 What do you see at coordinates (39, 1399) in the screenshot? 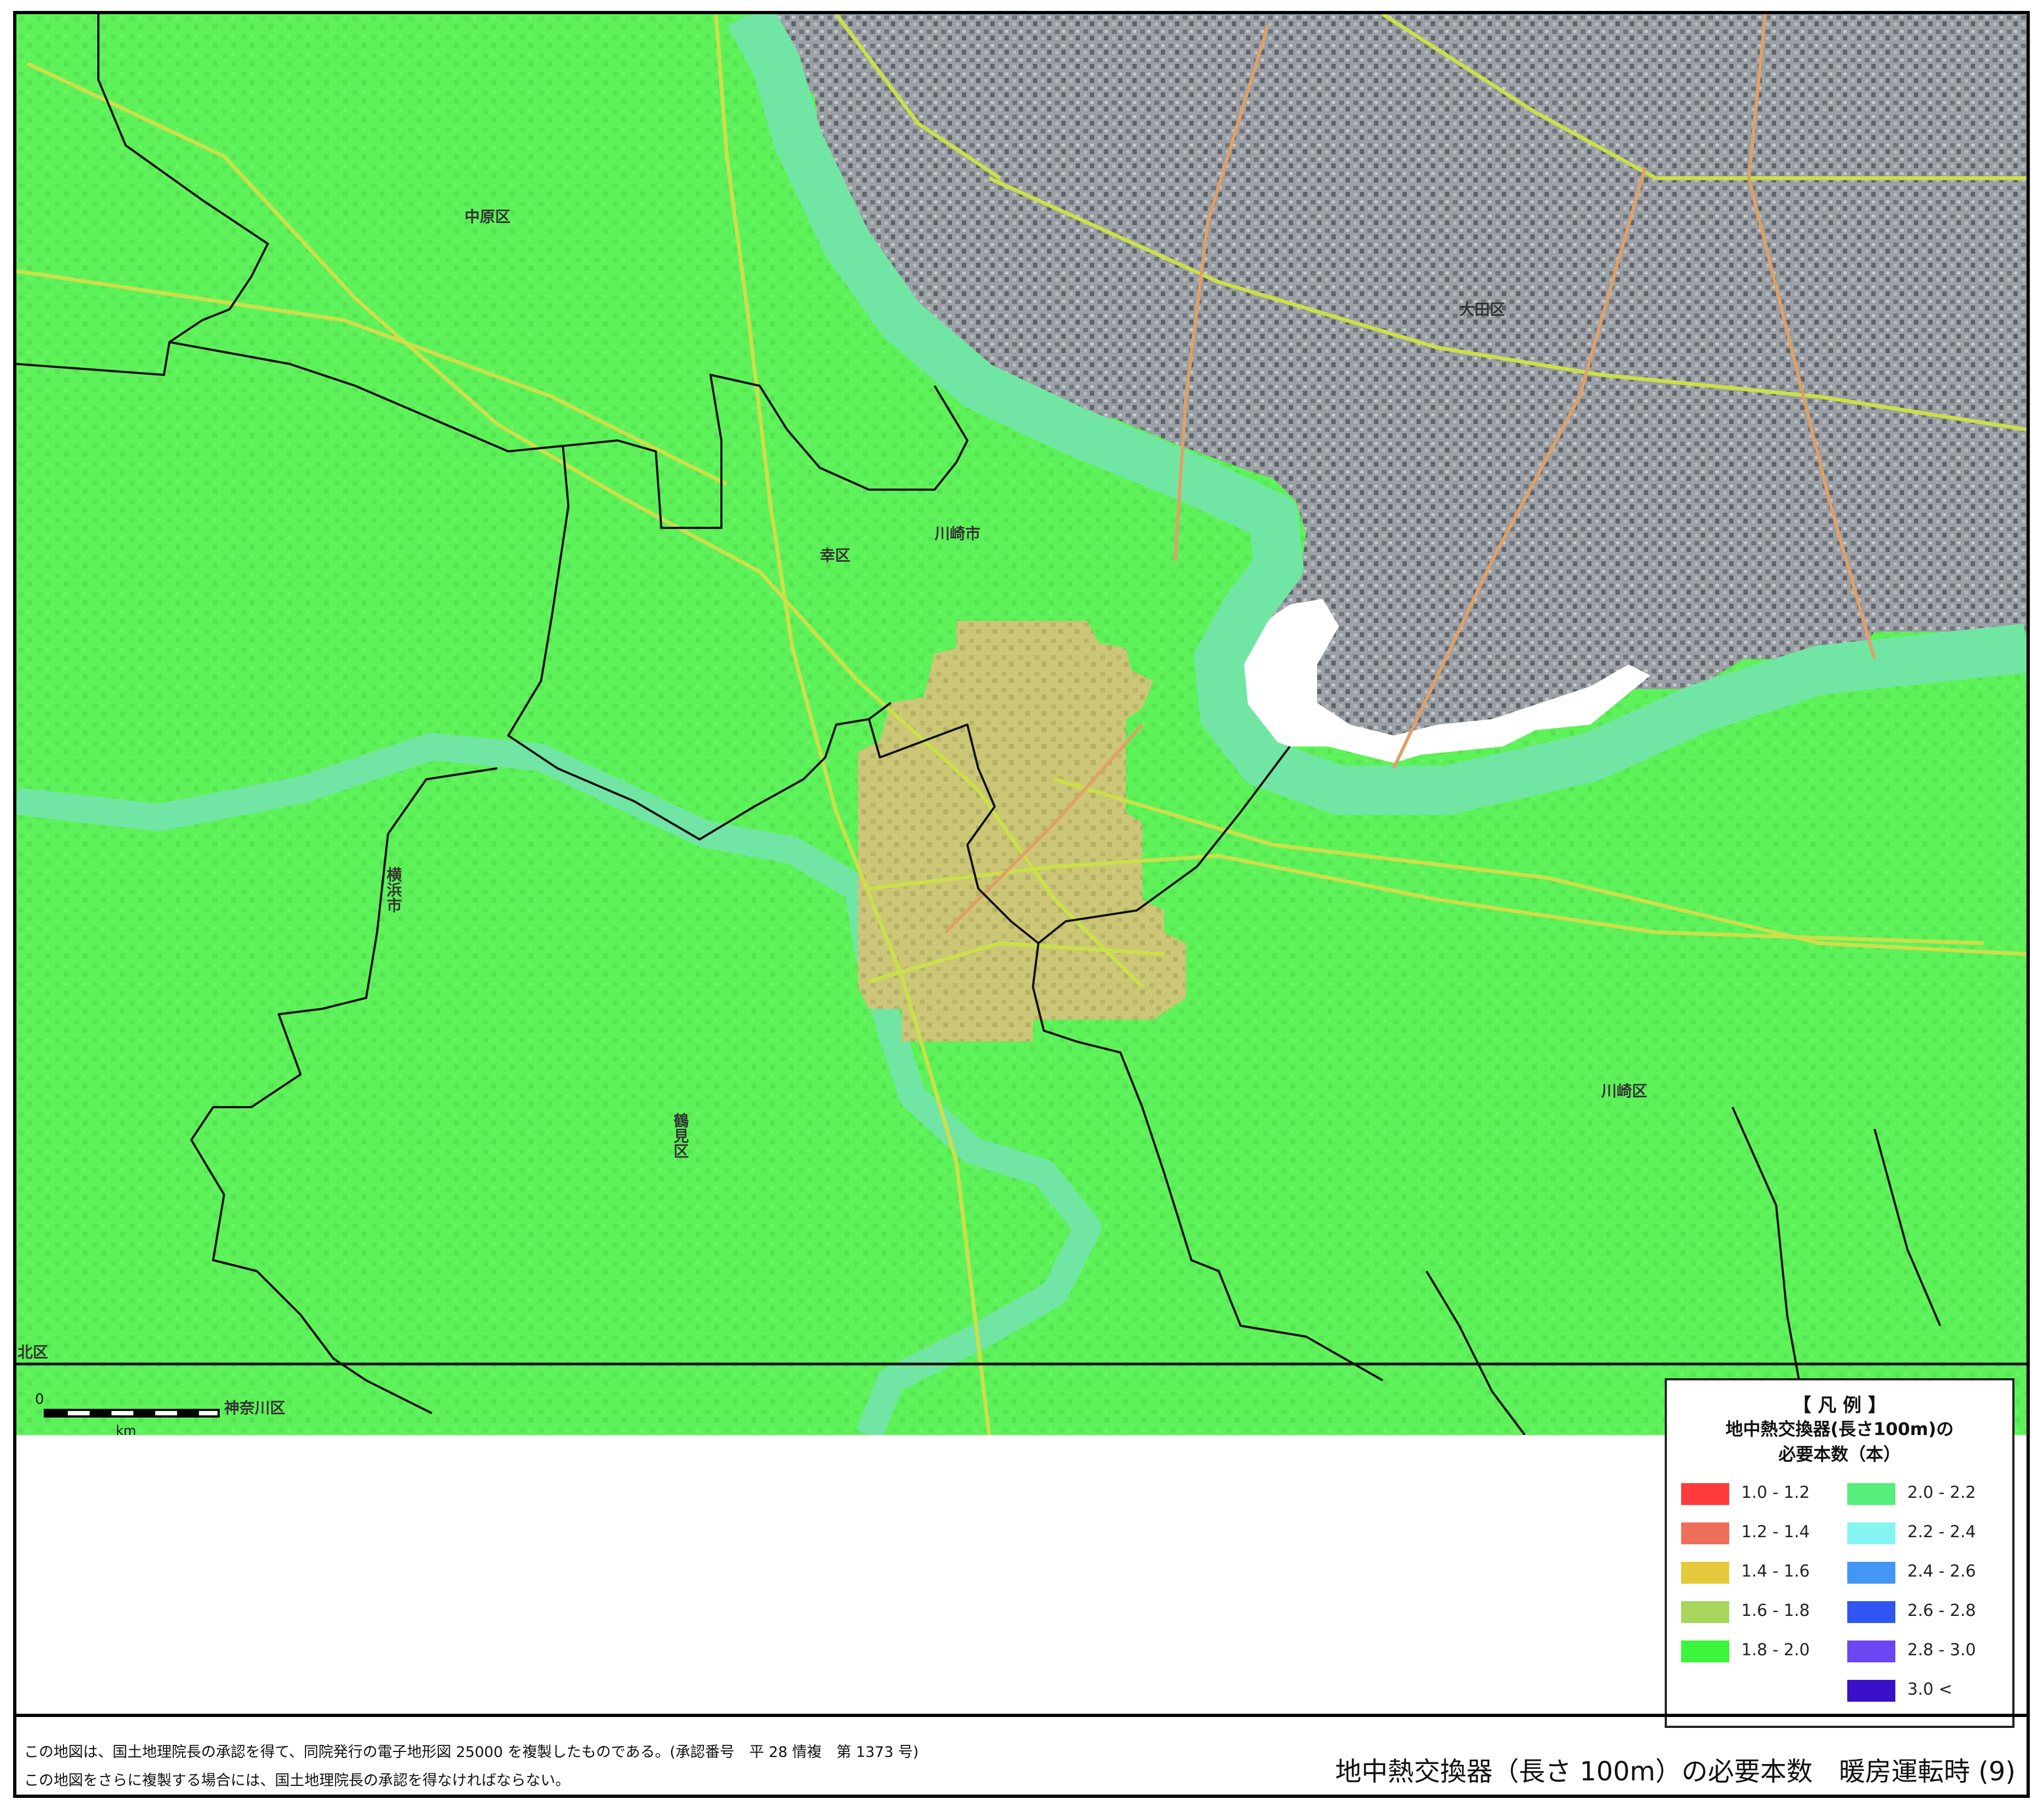
I see `scale-zero-label: 0` at bounding box center [39, 1399].